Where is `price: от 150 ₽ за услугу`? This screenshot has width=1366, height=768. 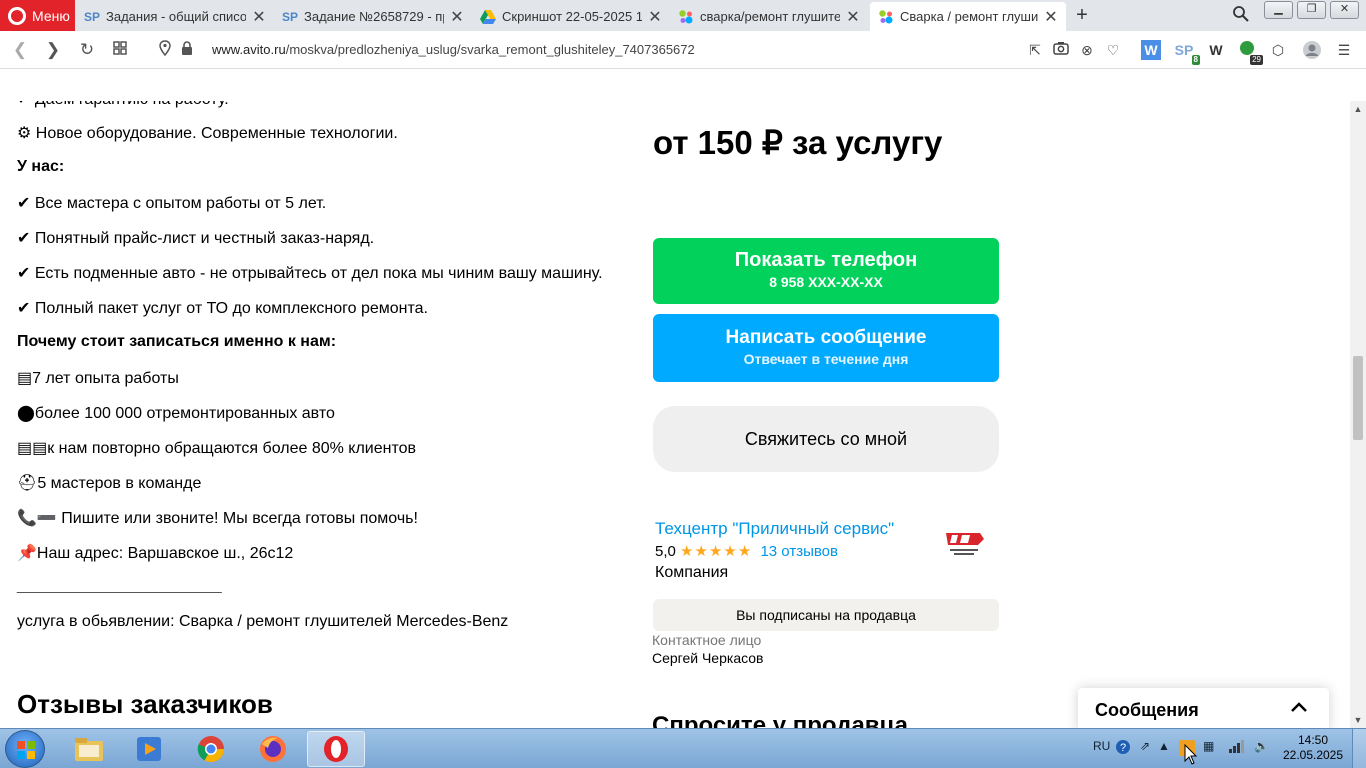
price: от 150 ₽ за услугу is located at coordinates (798, 142).